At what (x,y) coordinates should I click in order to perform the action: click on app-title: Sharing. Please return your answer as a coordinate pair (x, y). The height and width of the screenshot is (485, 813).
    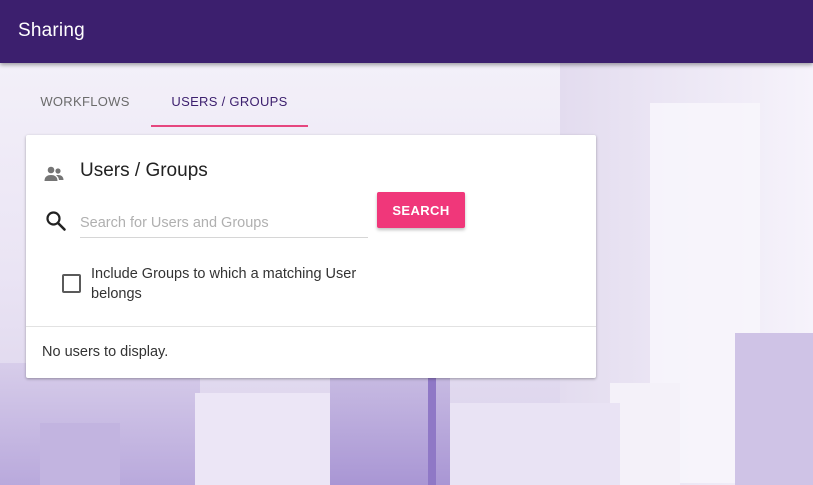
    Looking at the image, I should click on (51, 30).